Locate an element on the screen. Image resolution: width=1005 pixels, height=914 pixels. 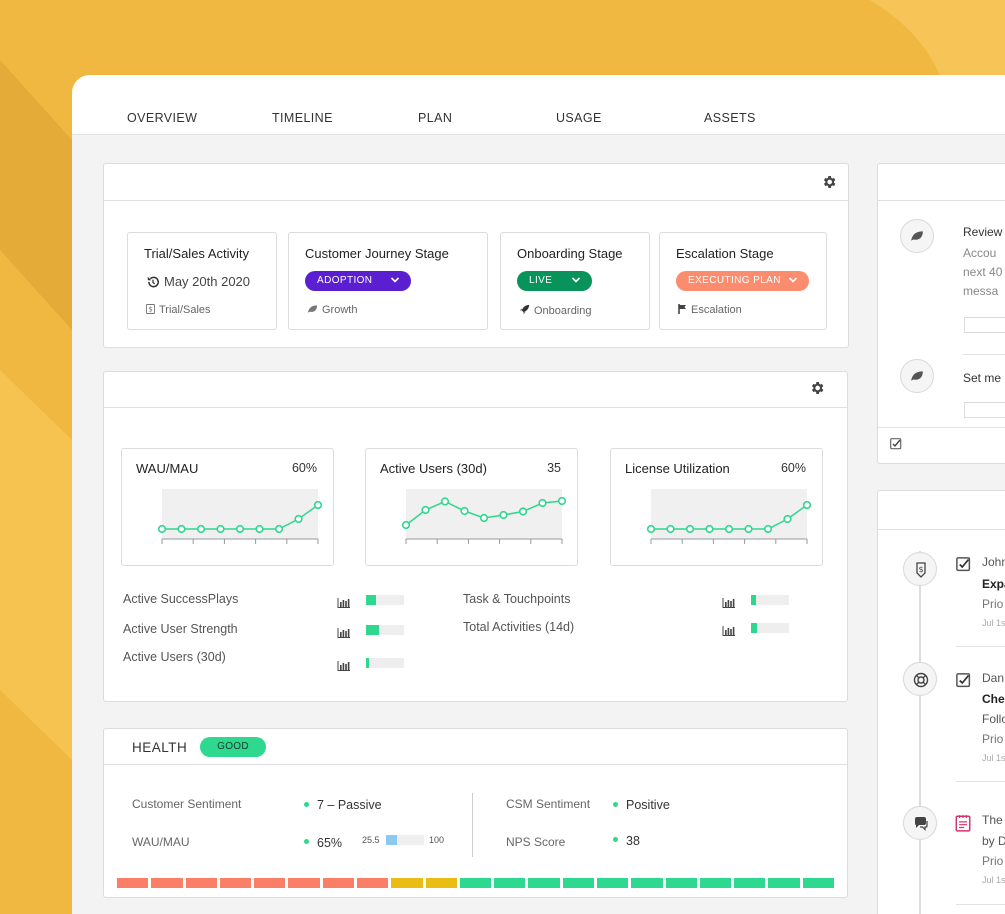
stage-footer: $ Trial/Sales is located at coordinates (178, 310).